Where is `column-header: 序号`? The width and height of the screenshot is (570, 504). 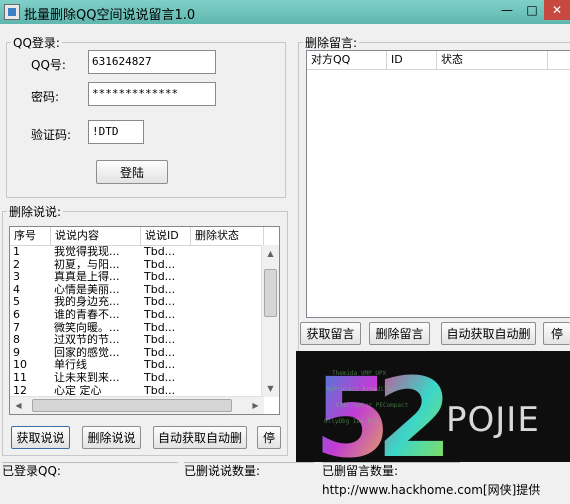
column-header: 序号 is located at coordinates (30, 236).